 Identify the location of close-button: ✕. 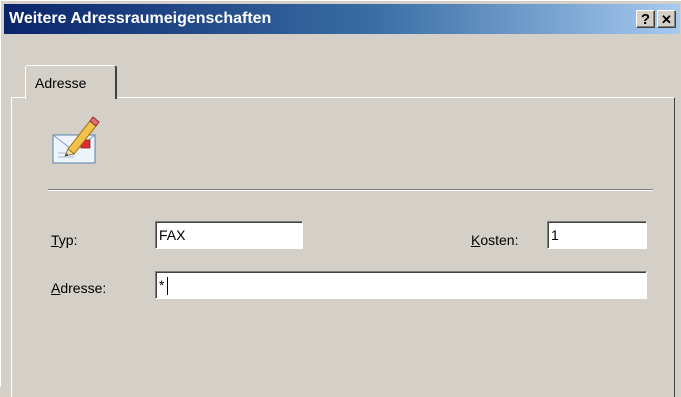
(666, 19).